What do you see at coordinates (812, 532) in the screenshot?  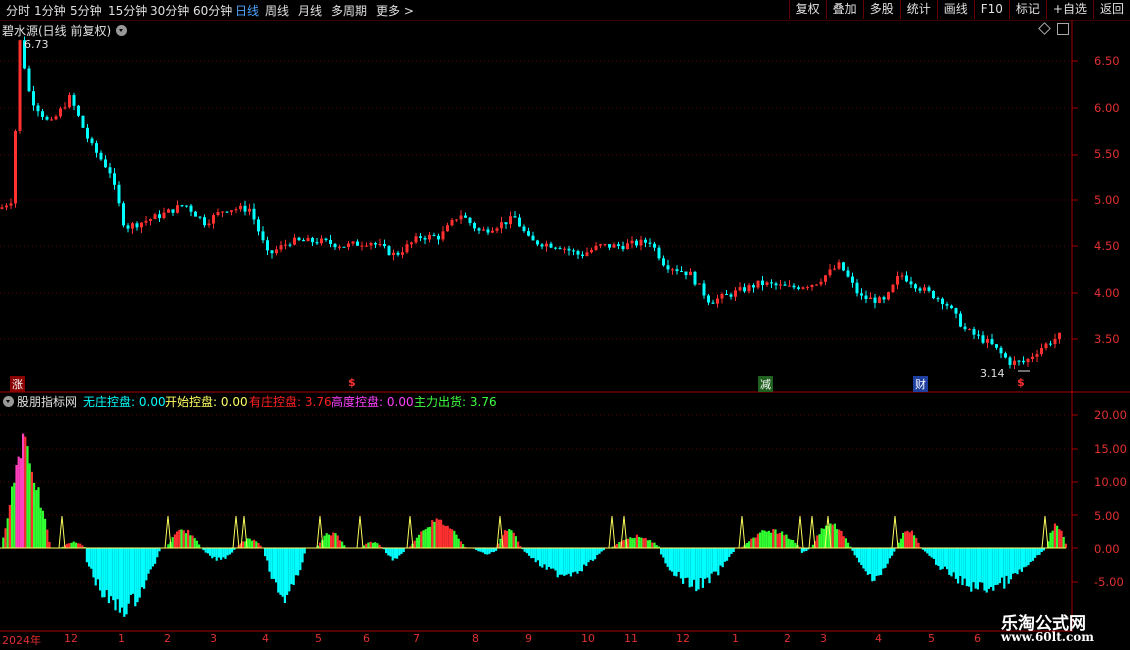 I see `start-control-spike` at bounding box center [812, 532].